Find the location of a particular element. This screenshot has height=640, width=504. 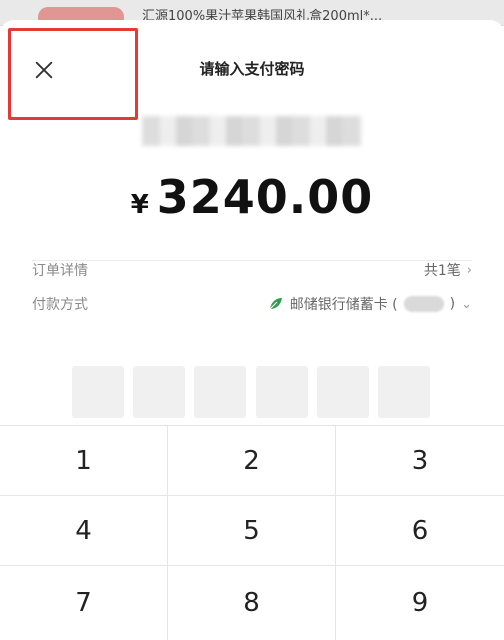

key-4: 4 is located at coordinates (84, 531).